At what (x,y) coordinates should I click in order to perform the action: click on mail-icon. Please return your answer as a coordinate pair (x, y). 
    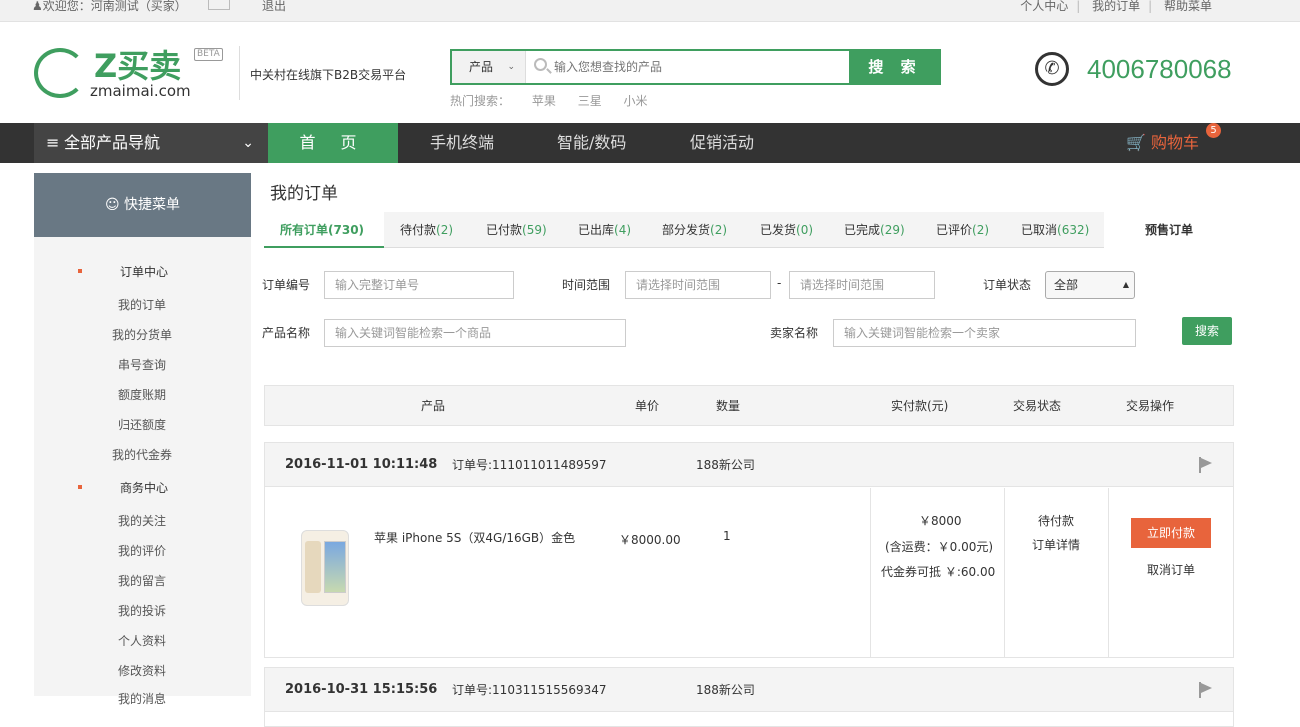
    Looking at the image, I should click on (219, 5).